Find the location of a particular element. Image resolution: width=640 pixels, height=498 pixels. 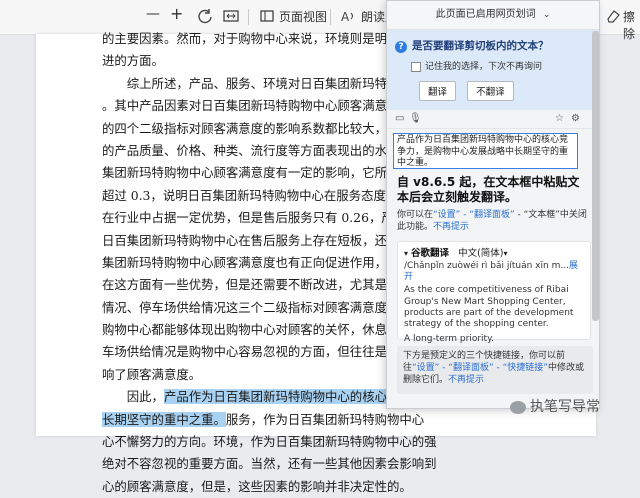

shortcut-settings-link: “设置” - “翻译面板” - “快捷链接” is located at coordinates (480, 368).